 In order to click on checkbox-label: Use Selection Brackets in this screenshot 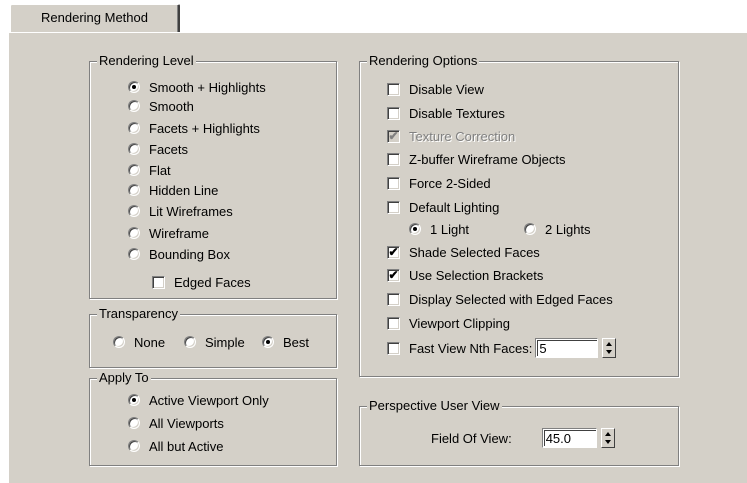, I will do `click(476, 275)`.